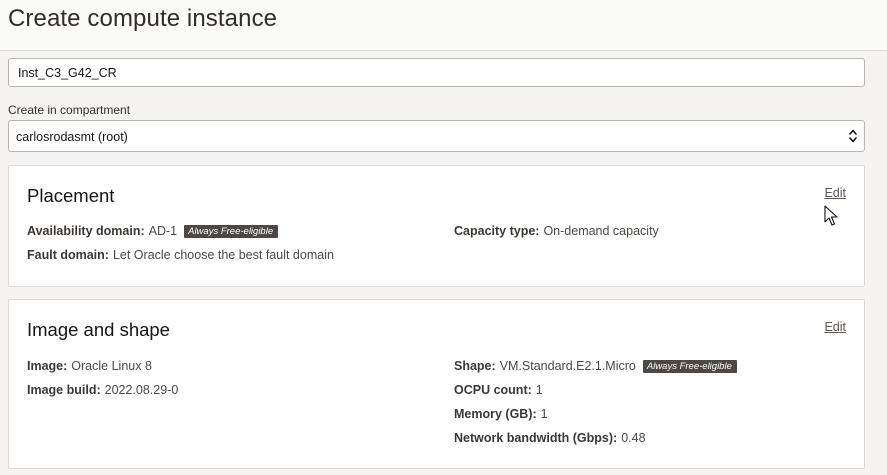 Image resolution: width=887 pixels, height=475 pixels. What do you see at coordinates (143, 18) in the screenshot?
I see `page-title: Create compute instance` at bounding box center [143, 18].